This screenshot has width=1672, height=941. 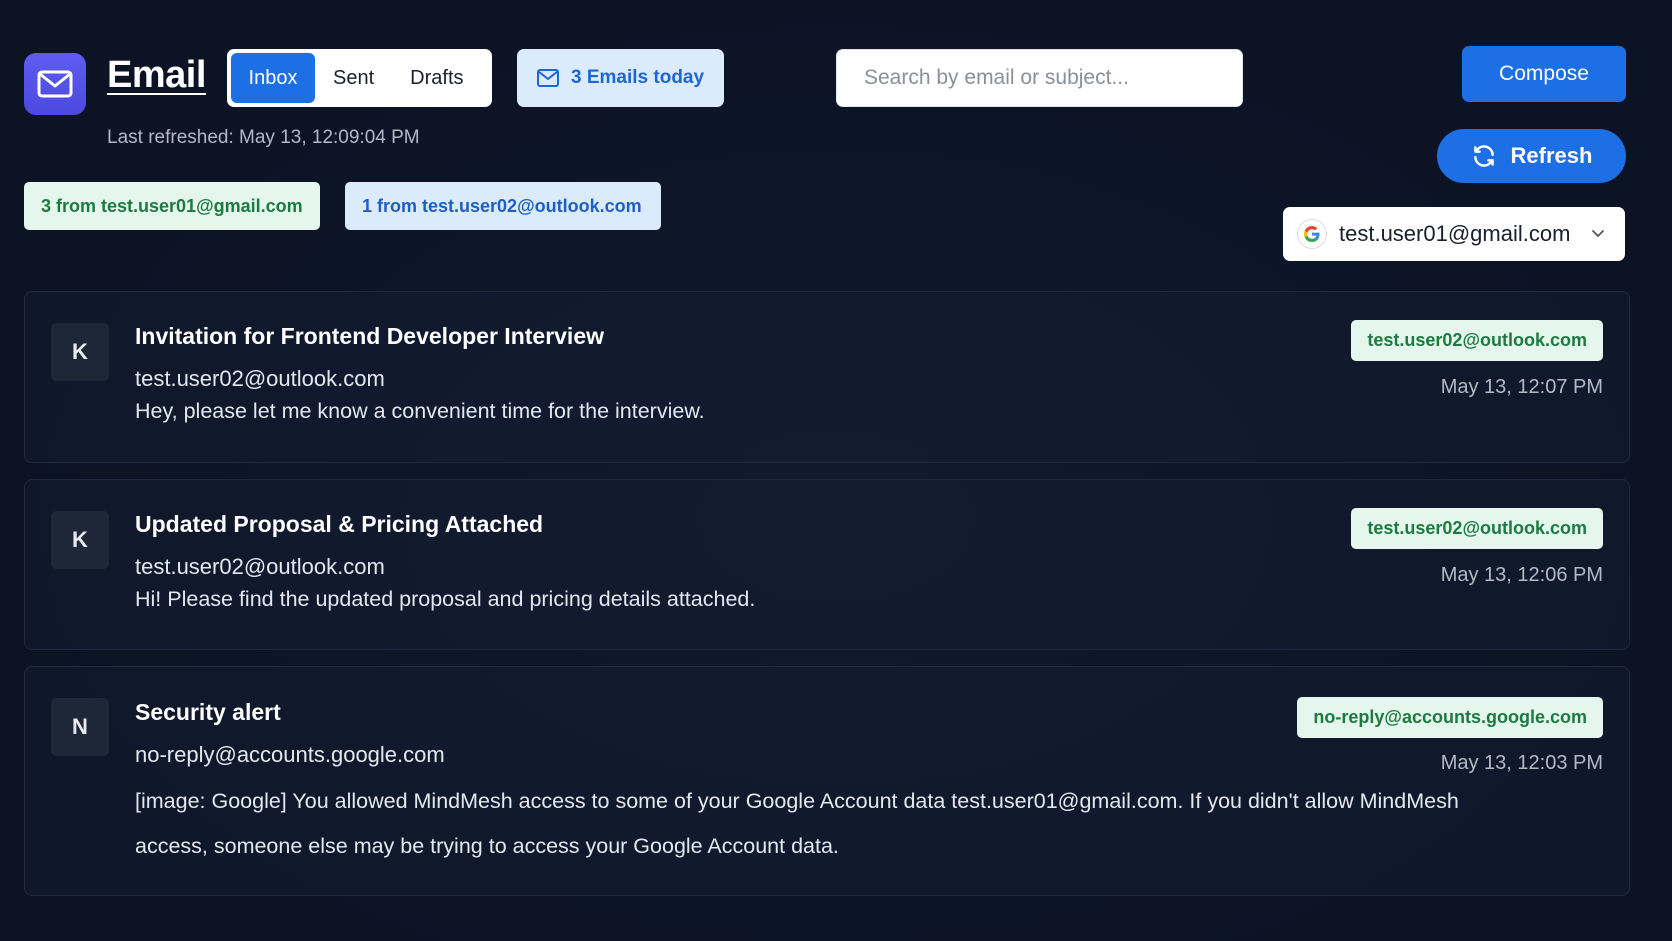 I want to click on sender-count-chip-gmail: 3 from test.user01@gmail.com, so click(x=172, y=206).